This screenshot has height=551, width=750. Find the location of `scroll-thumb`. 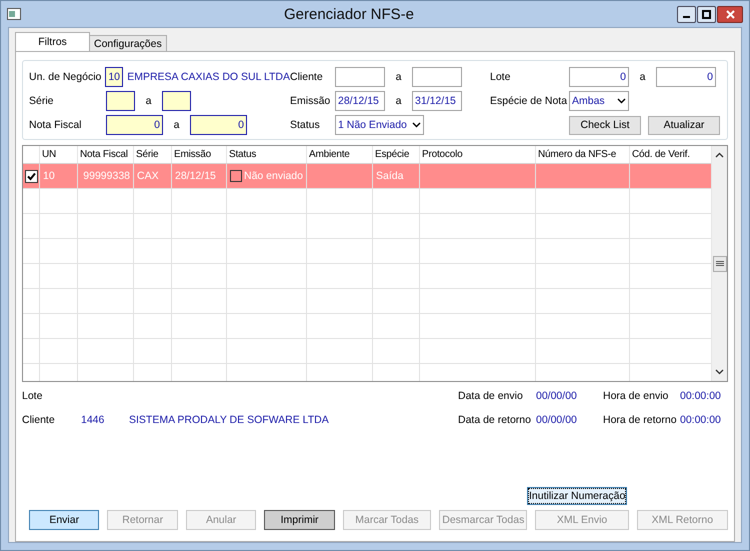

scroll-thumb is located at coordinates (719, 264).